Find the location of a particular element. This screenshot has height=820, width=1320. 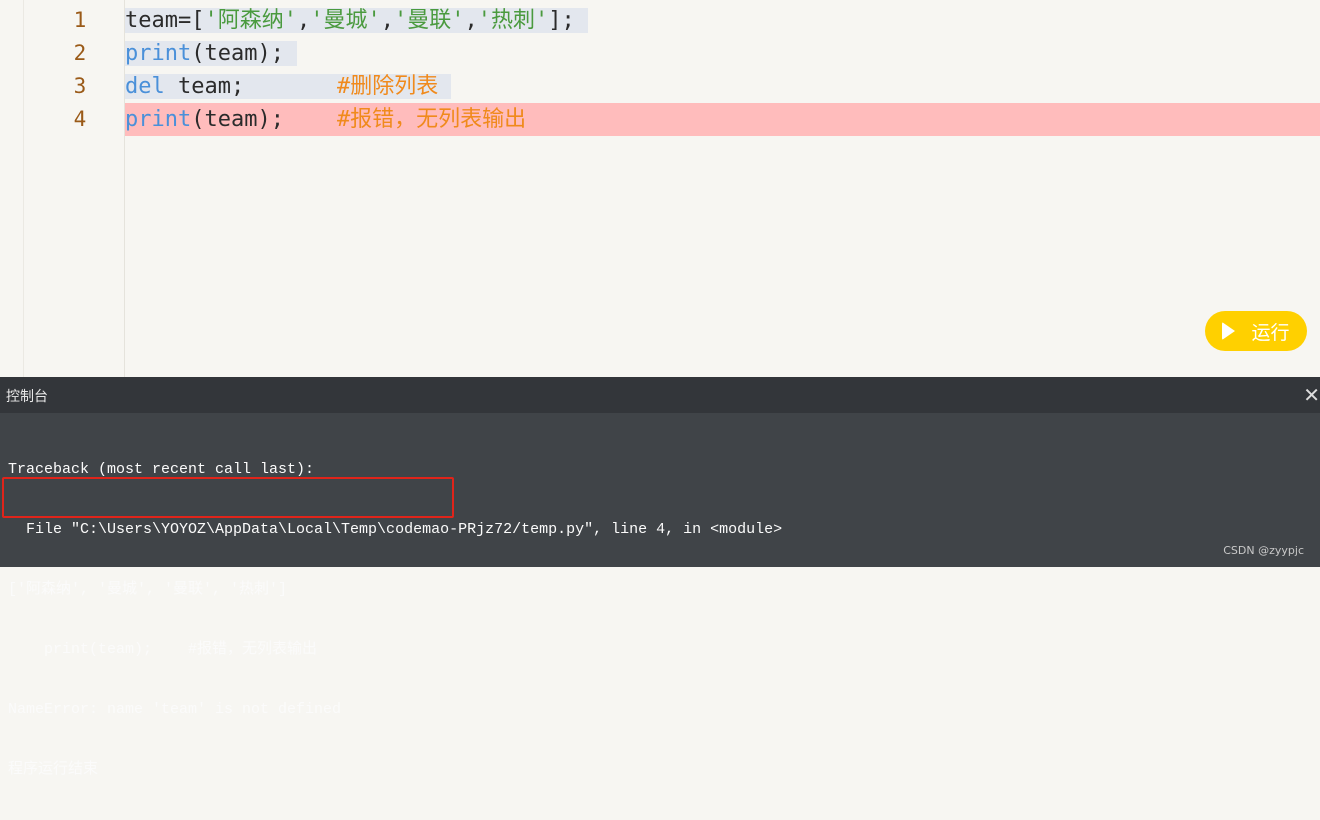

code-line: 1 team=['阿森纳','曼城','曼联','热刺']; is located at coordinates (660, 20).